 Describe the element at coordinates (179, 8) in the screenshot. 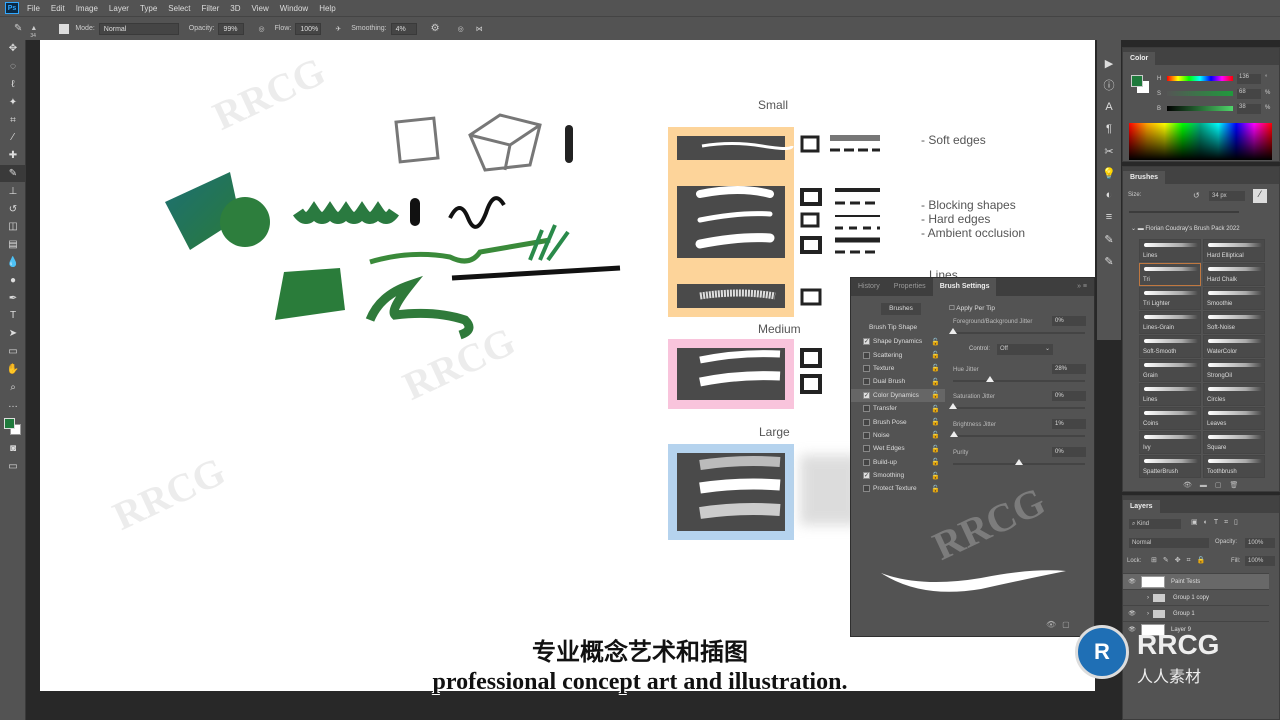

I see `menu-select: Select` at that location.